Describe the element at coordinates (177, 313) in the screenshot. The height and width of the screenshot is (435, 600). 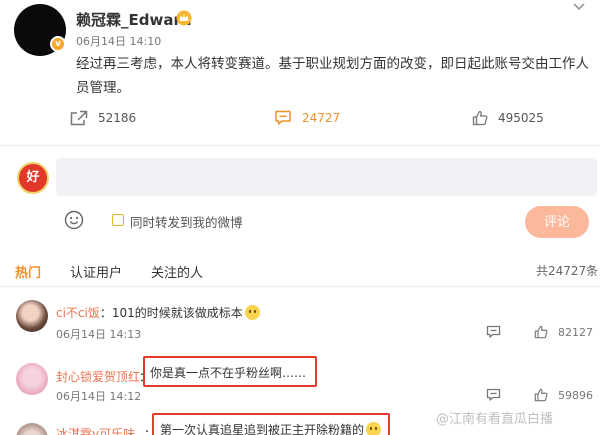
I see `comment-text: 101的时候就该做成标本` at that location.